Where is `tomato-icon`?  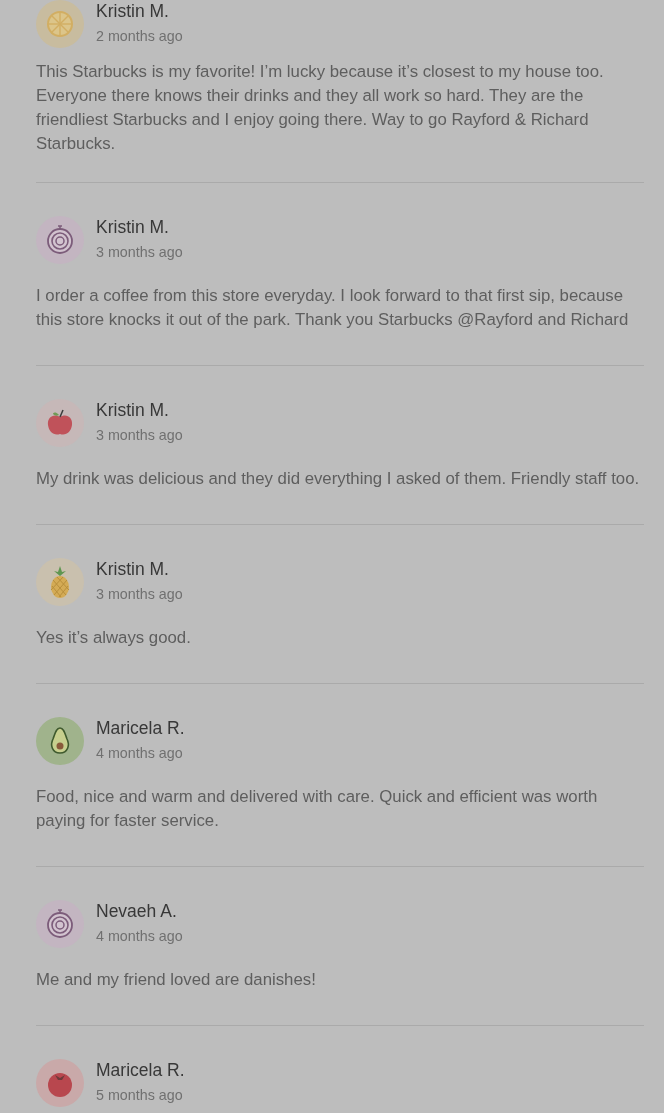 tomato-icon is located at coordinates (60, 1083).